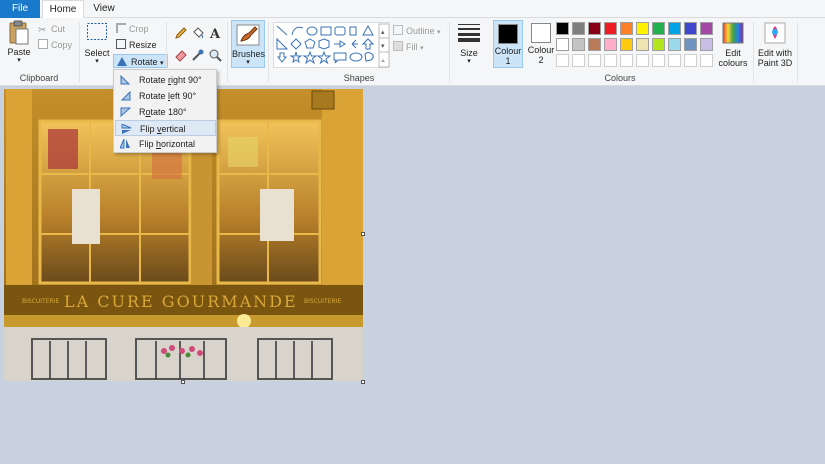 This screenshot has height=464, width=825. I want to click on pencil-icon, so click(181, 33).